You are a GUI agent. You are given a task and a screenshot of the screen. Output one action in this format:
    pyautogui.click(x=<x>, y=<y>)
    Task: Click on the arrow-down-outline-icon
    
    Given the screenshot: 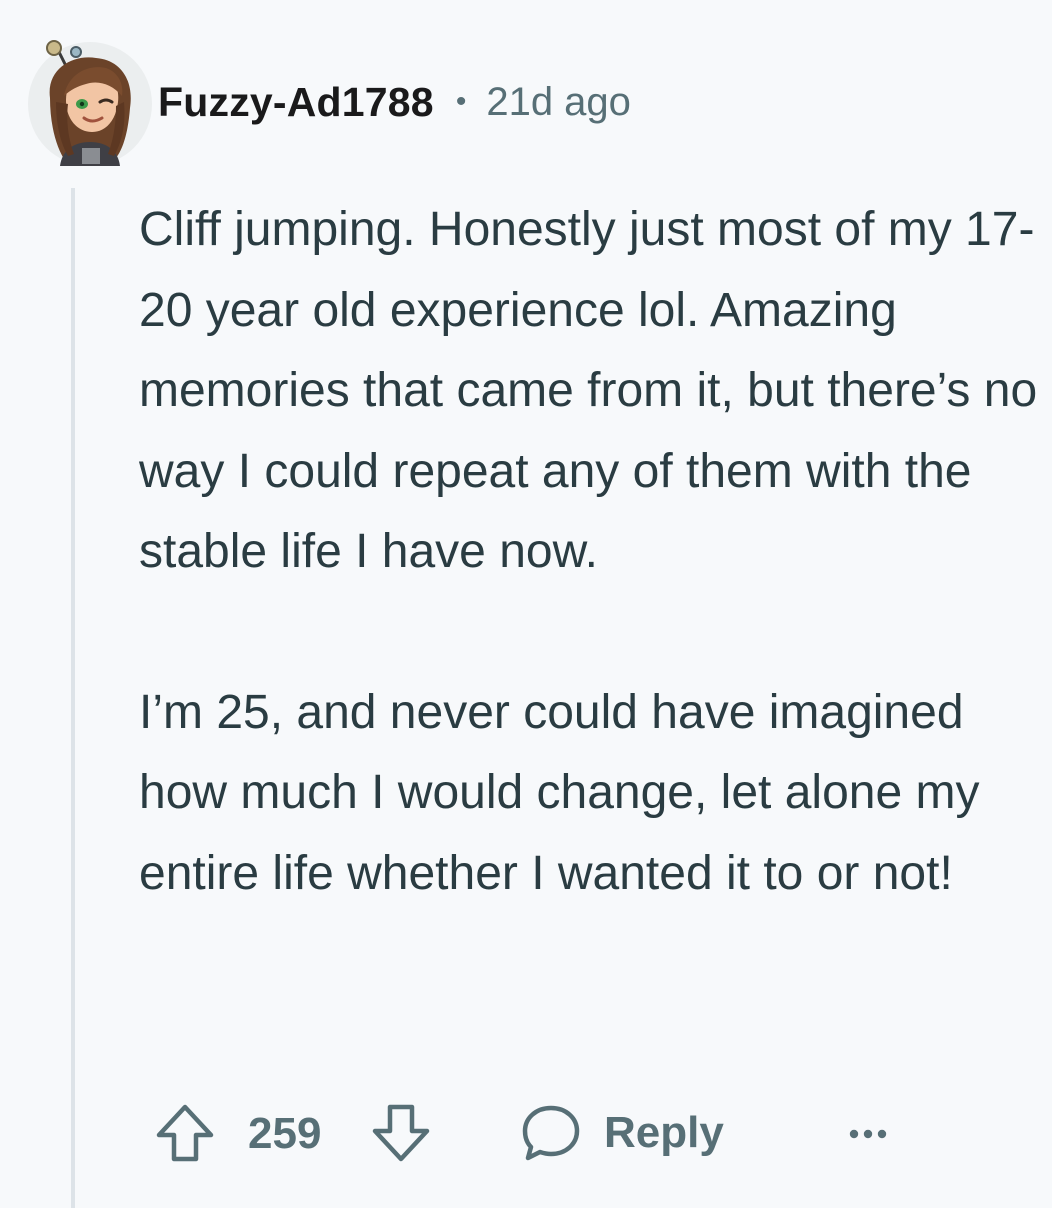 What is the action you would take?
    pyautogui.click(x=401, y=1133)
    